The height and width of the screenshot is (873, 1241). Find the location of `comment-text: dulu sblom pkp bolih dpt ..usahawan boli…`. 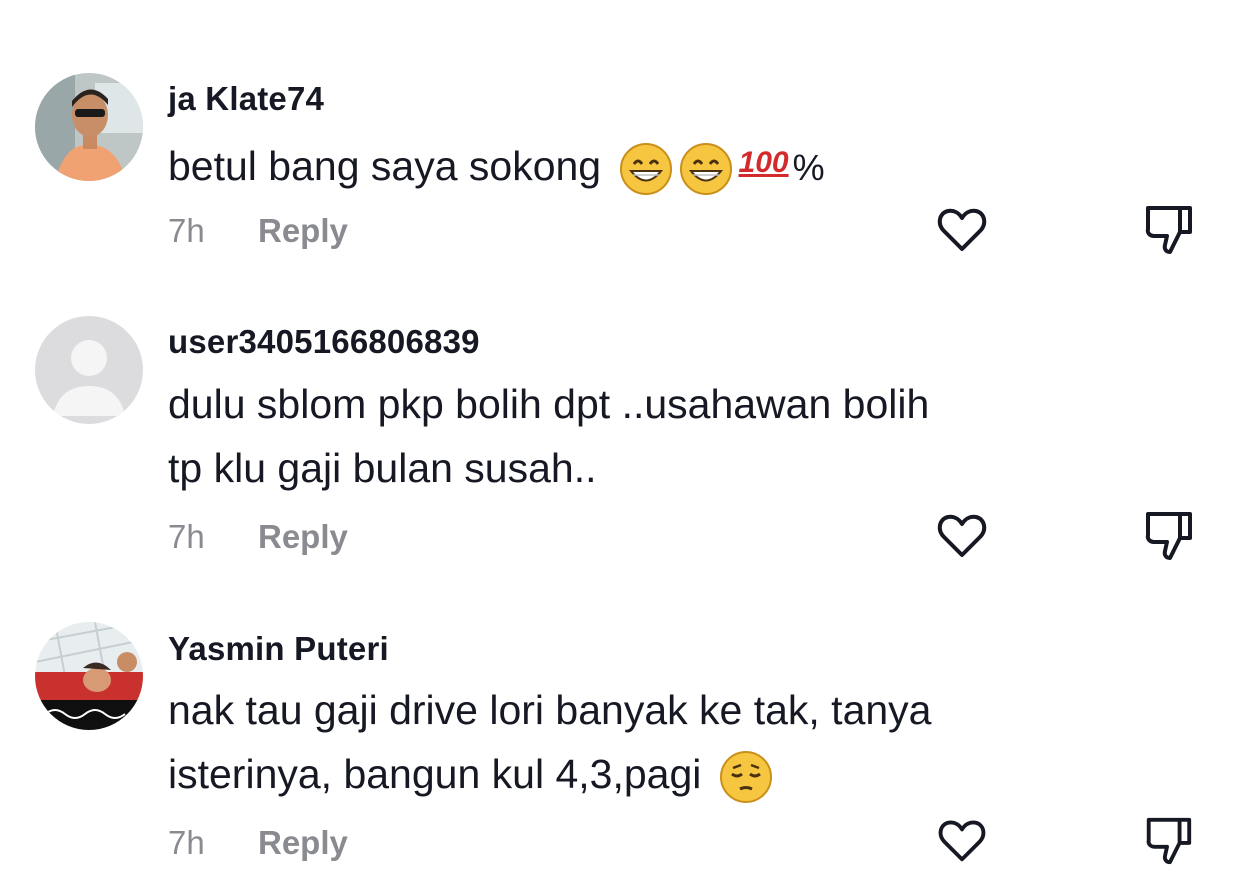

comment-text: dulu sblom pkp bolih dpt ..usahawan boli… is located at coordinates (548, 436).